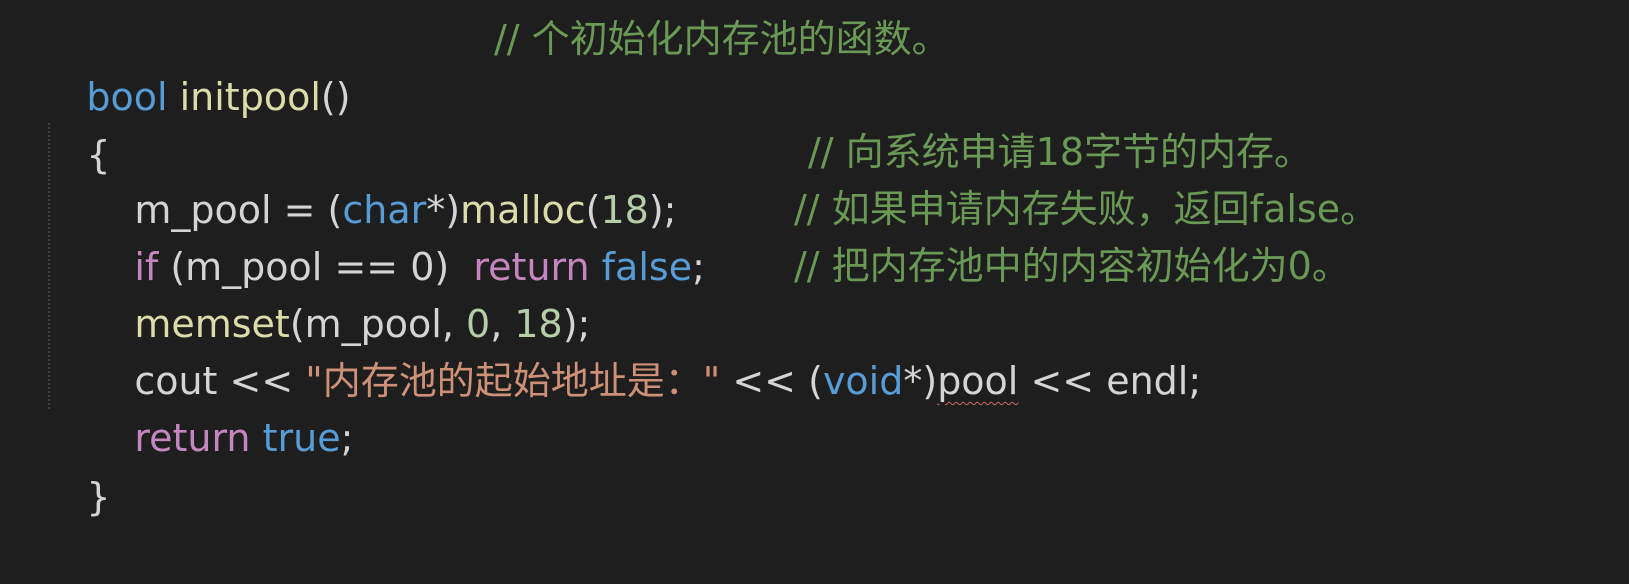 This screenshot has width=1629, height=584. Describe the element at coordinates (977, 381) in the screenshot. I see `error-squiggle-pool: pool` at that location.